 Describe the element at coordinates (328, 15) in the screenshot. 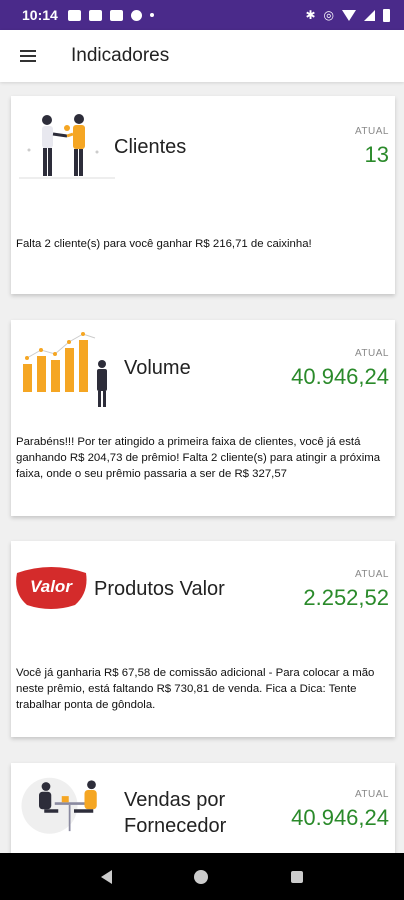

I see `vibrate-icon: ◎` at that location.